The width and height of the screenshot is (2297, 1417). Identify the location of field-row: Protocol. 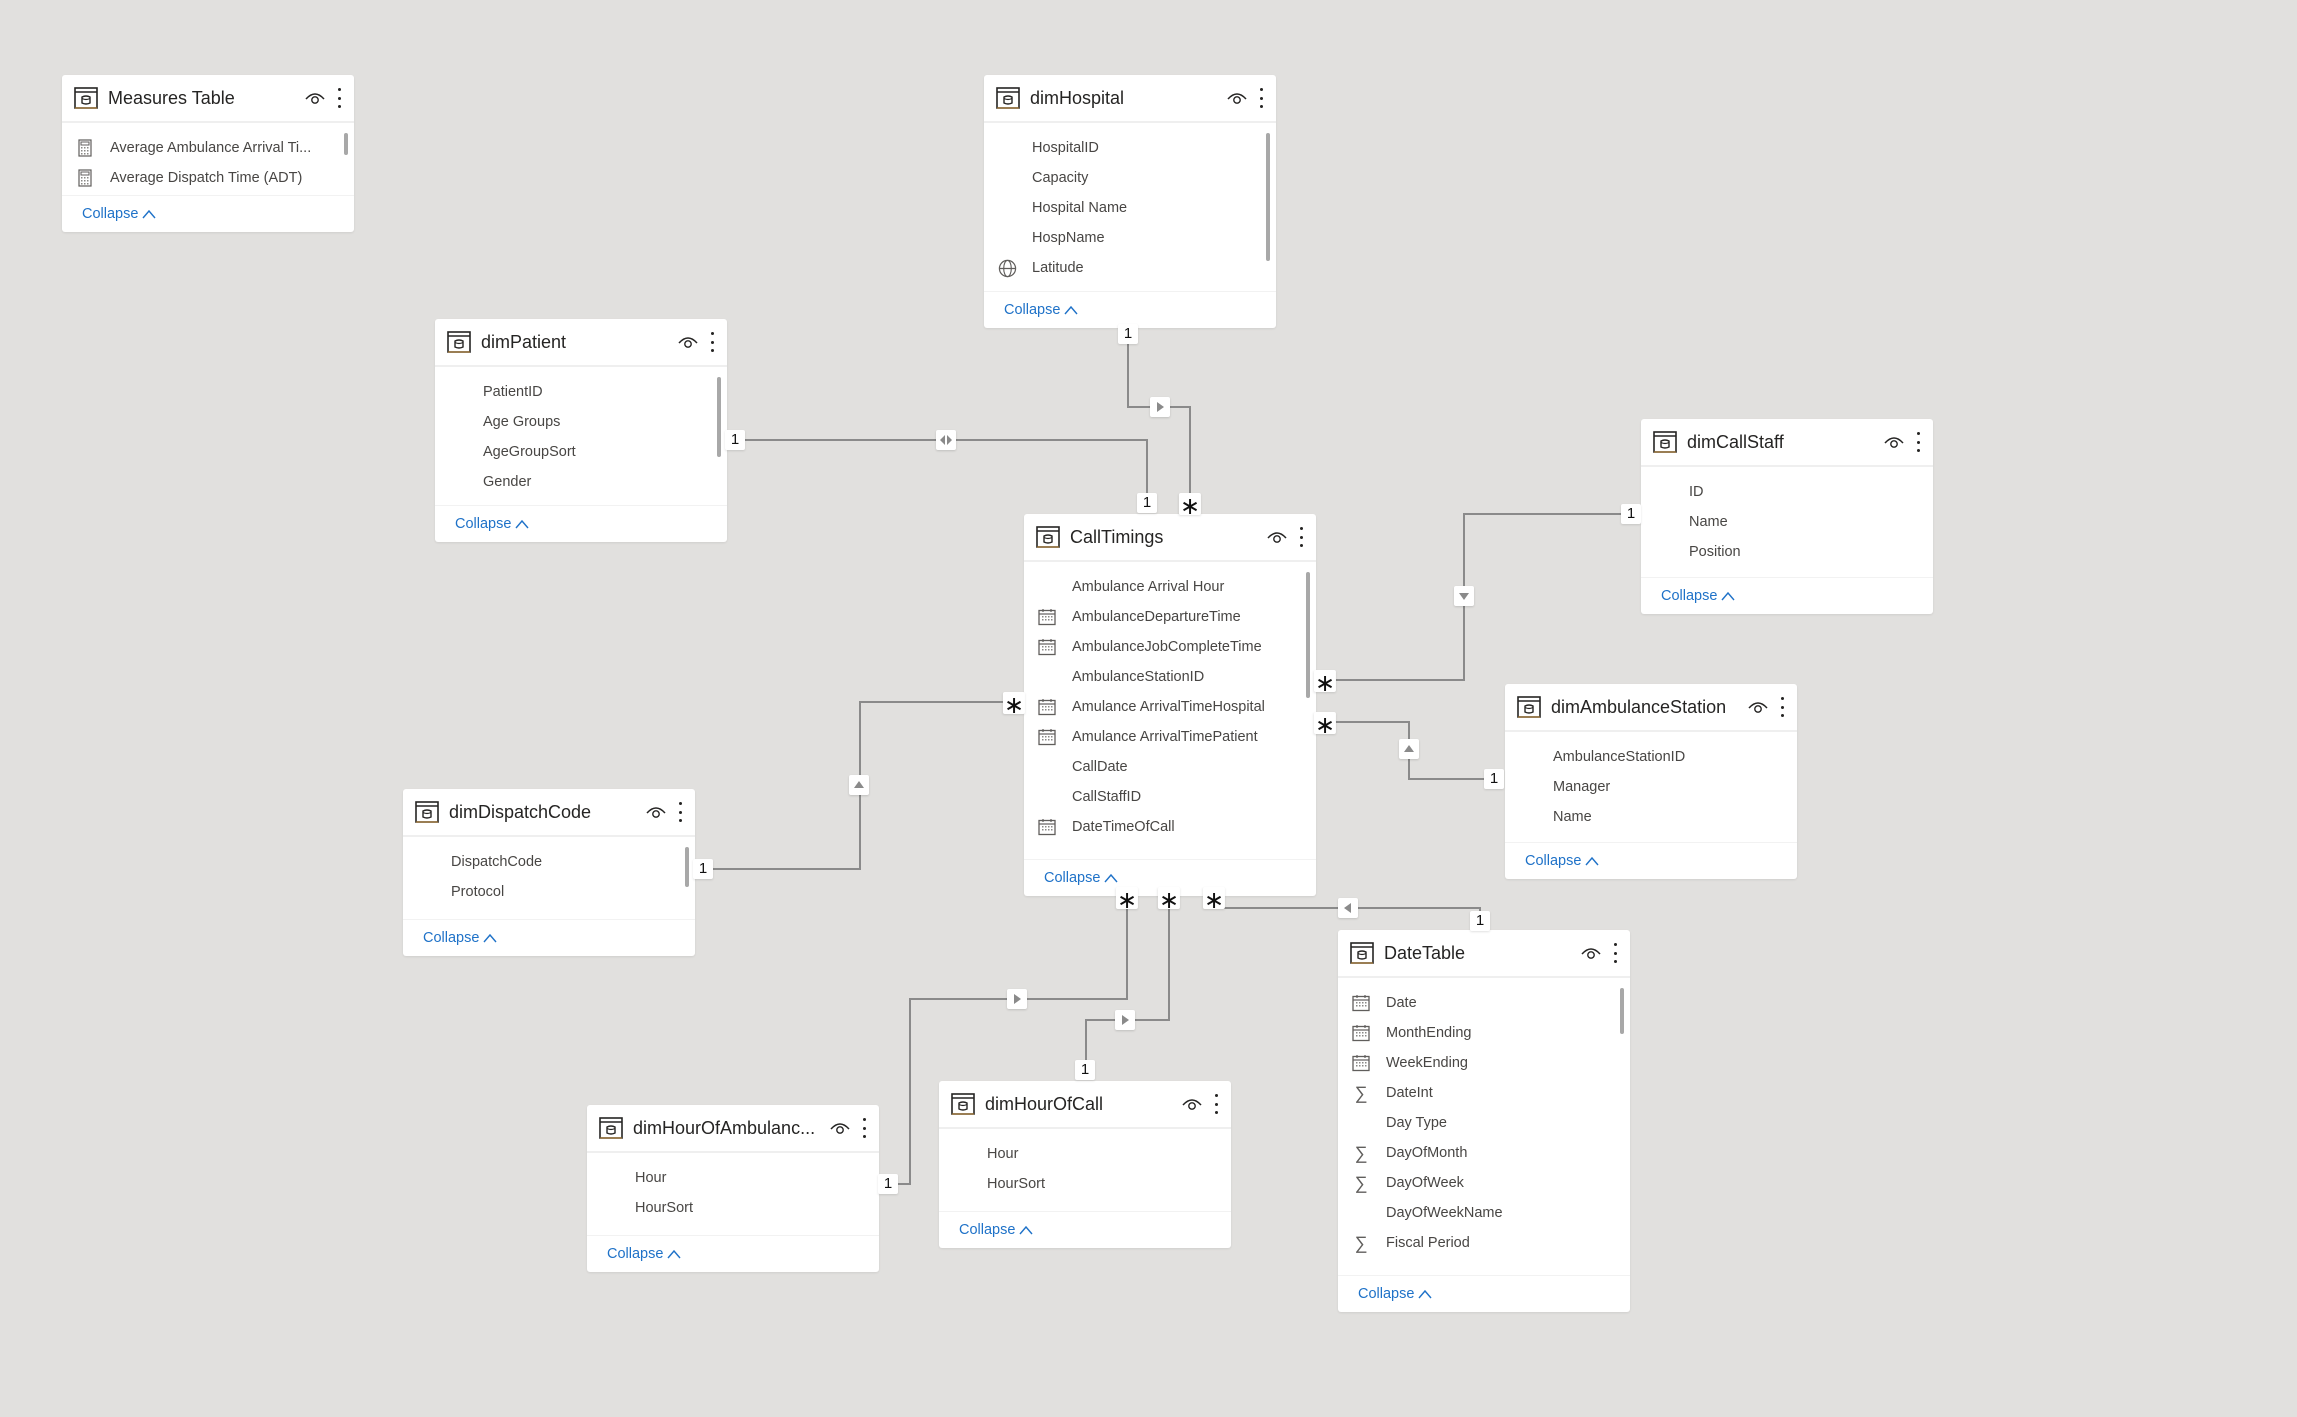
(549, 892).